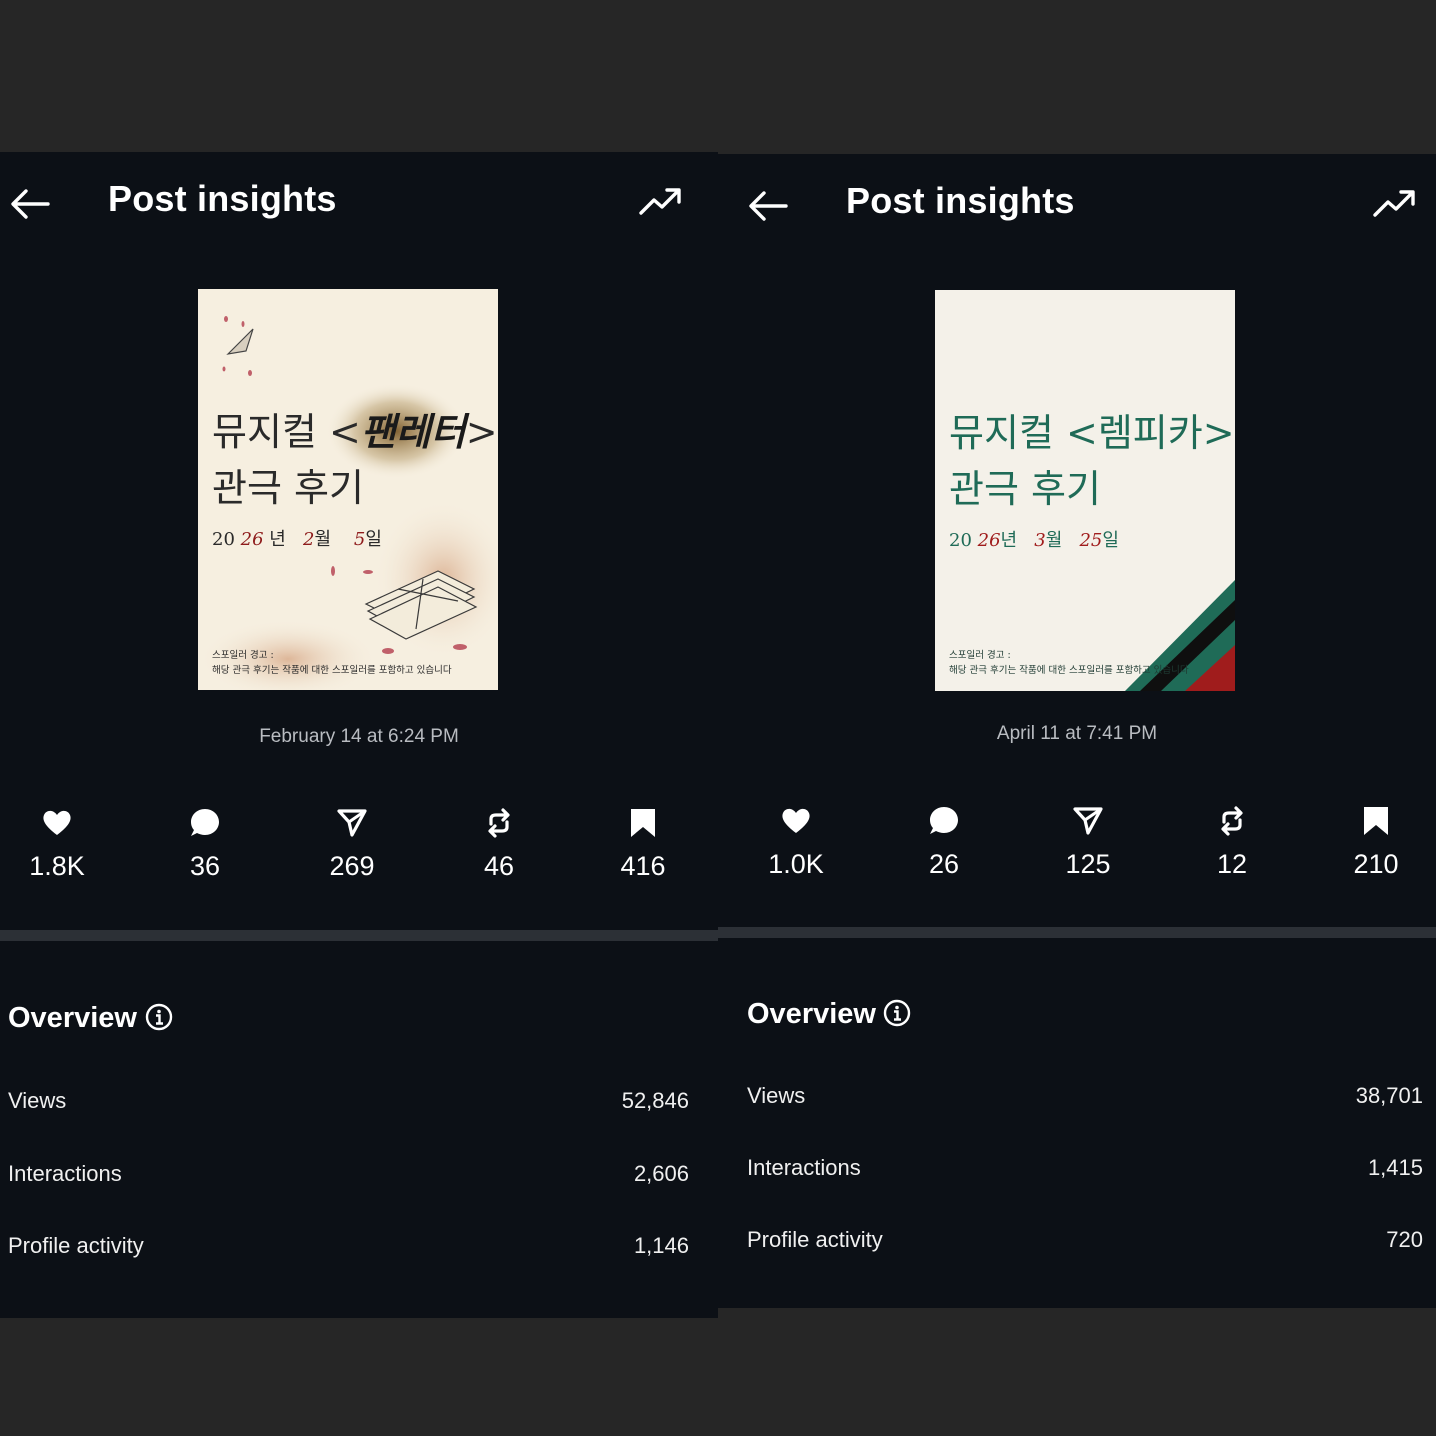  What do you see at coordinates (1088, 864) in the screenshot?
I see `shares-count: 125` at bounding box center [1088, 864].